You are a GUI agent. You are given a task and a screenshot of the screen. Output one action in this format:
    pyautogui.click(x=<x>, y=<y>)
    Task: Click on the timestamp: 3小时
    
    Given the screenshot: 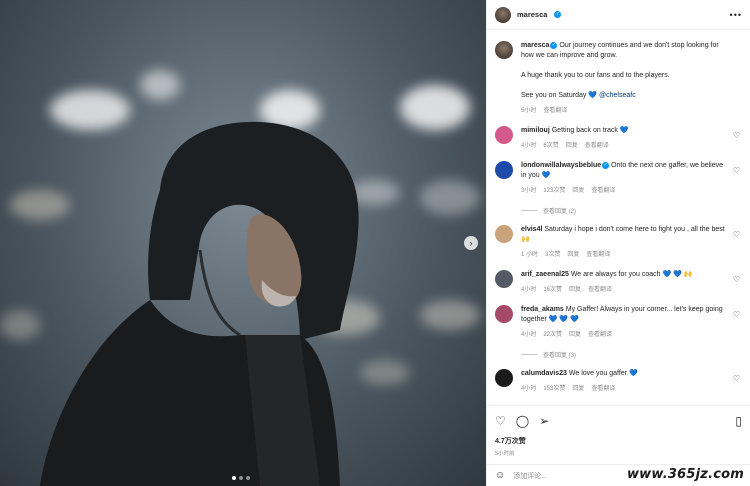 What is the action you would take?
    pyautogui.click(x=529, y=191)
    